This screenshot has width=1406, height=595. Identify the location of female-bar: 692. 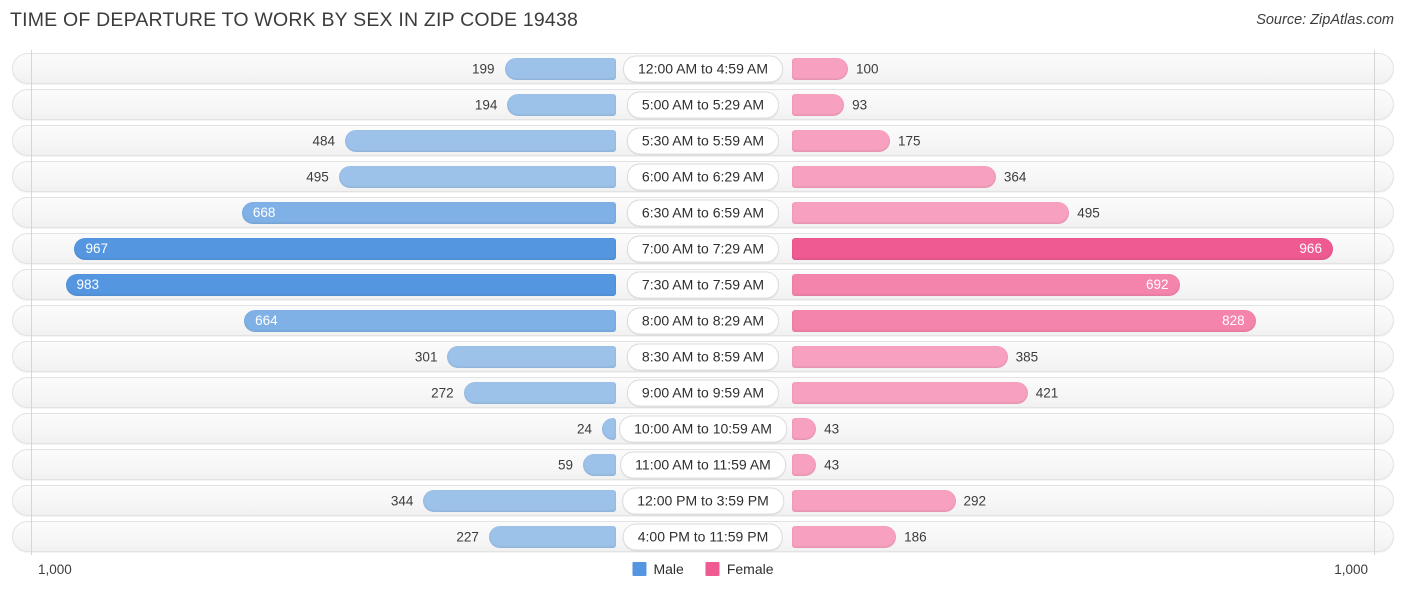
(986, 284).